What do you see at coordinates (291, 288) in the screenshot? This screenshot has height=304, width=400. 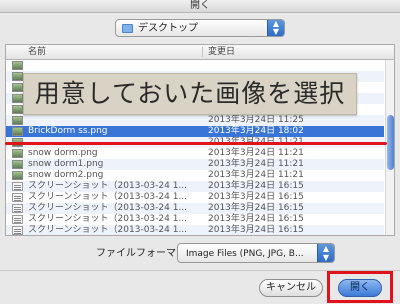 I see `cancel-button: キャンセル` at bounding box center [291, 288].